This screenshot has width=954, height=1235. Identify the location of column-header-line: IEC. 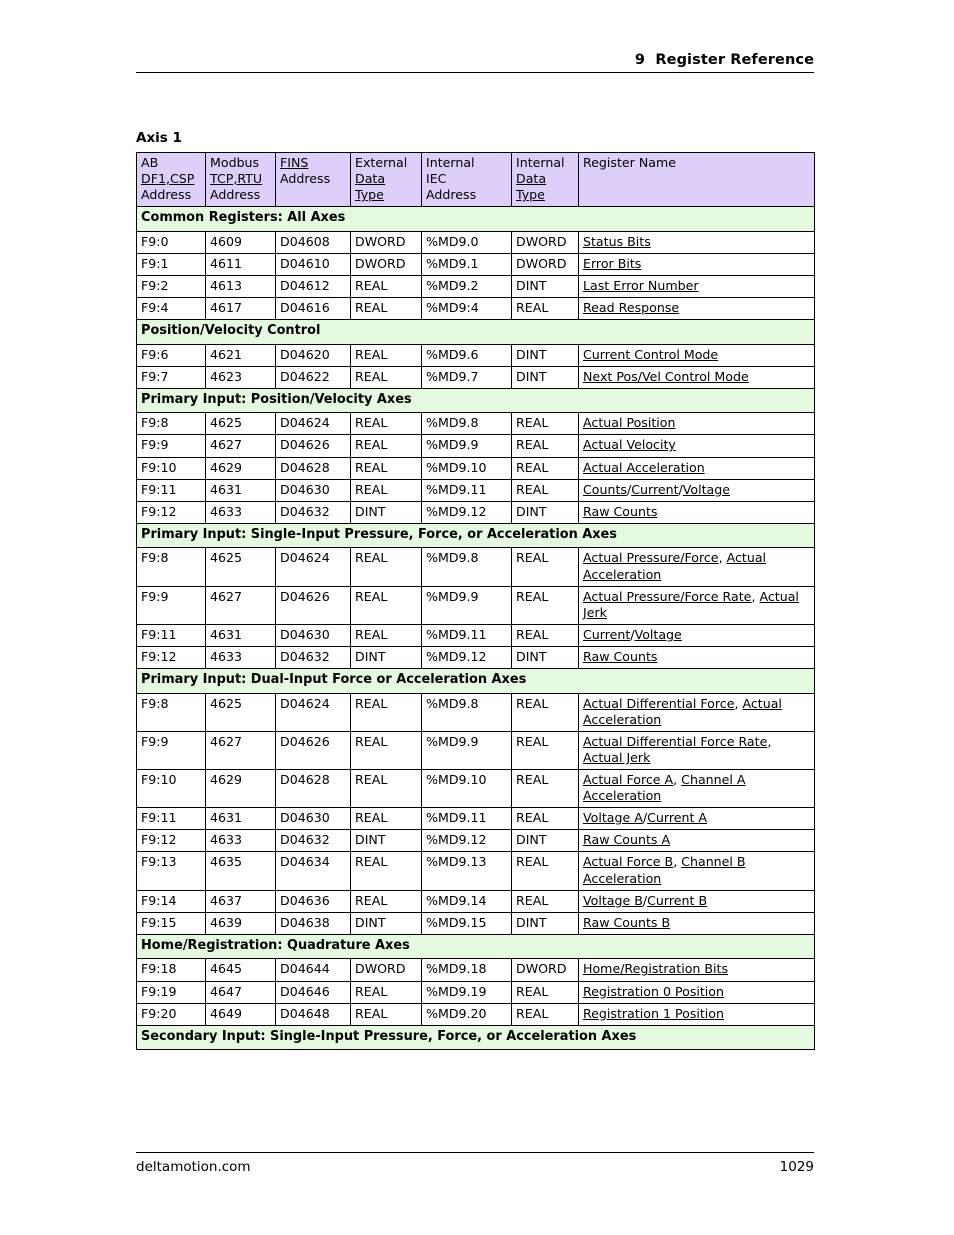
(436, 178).